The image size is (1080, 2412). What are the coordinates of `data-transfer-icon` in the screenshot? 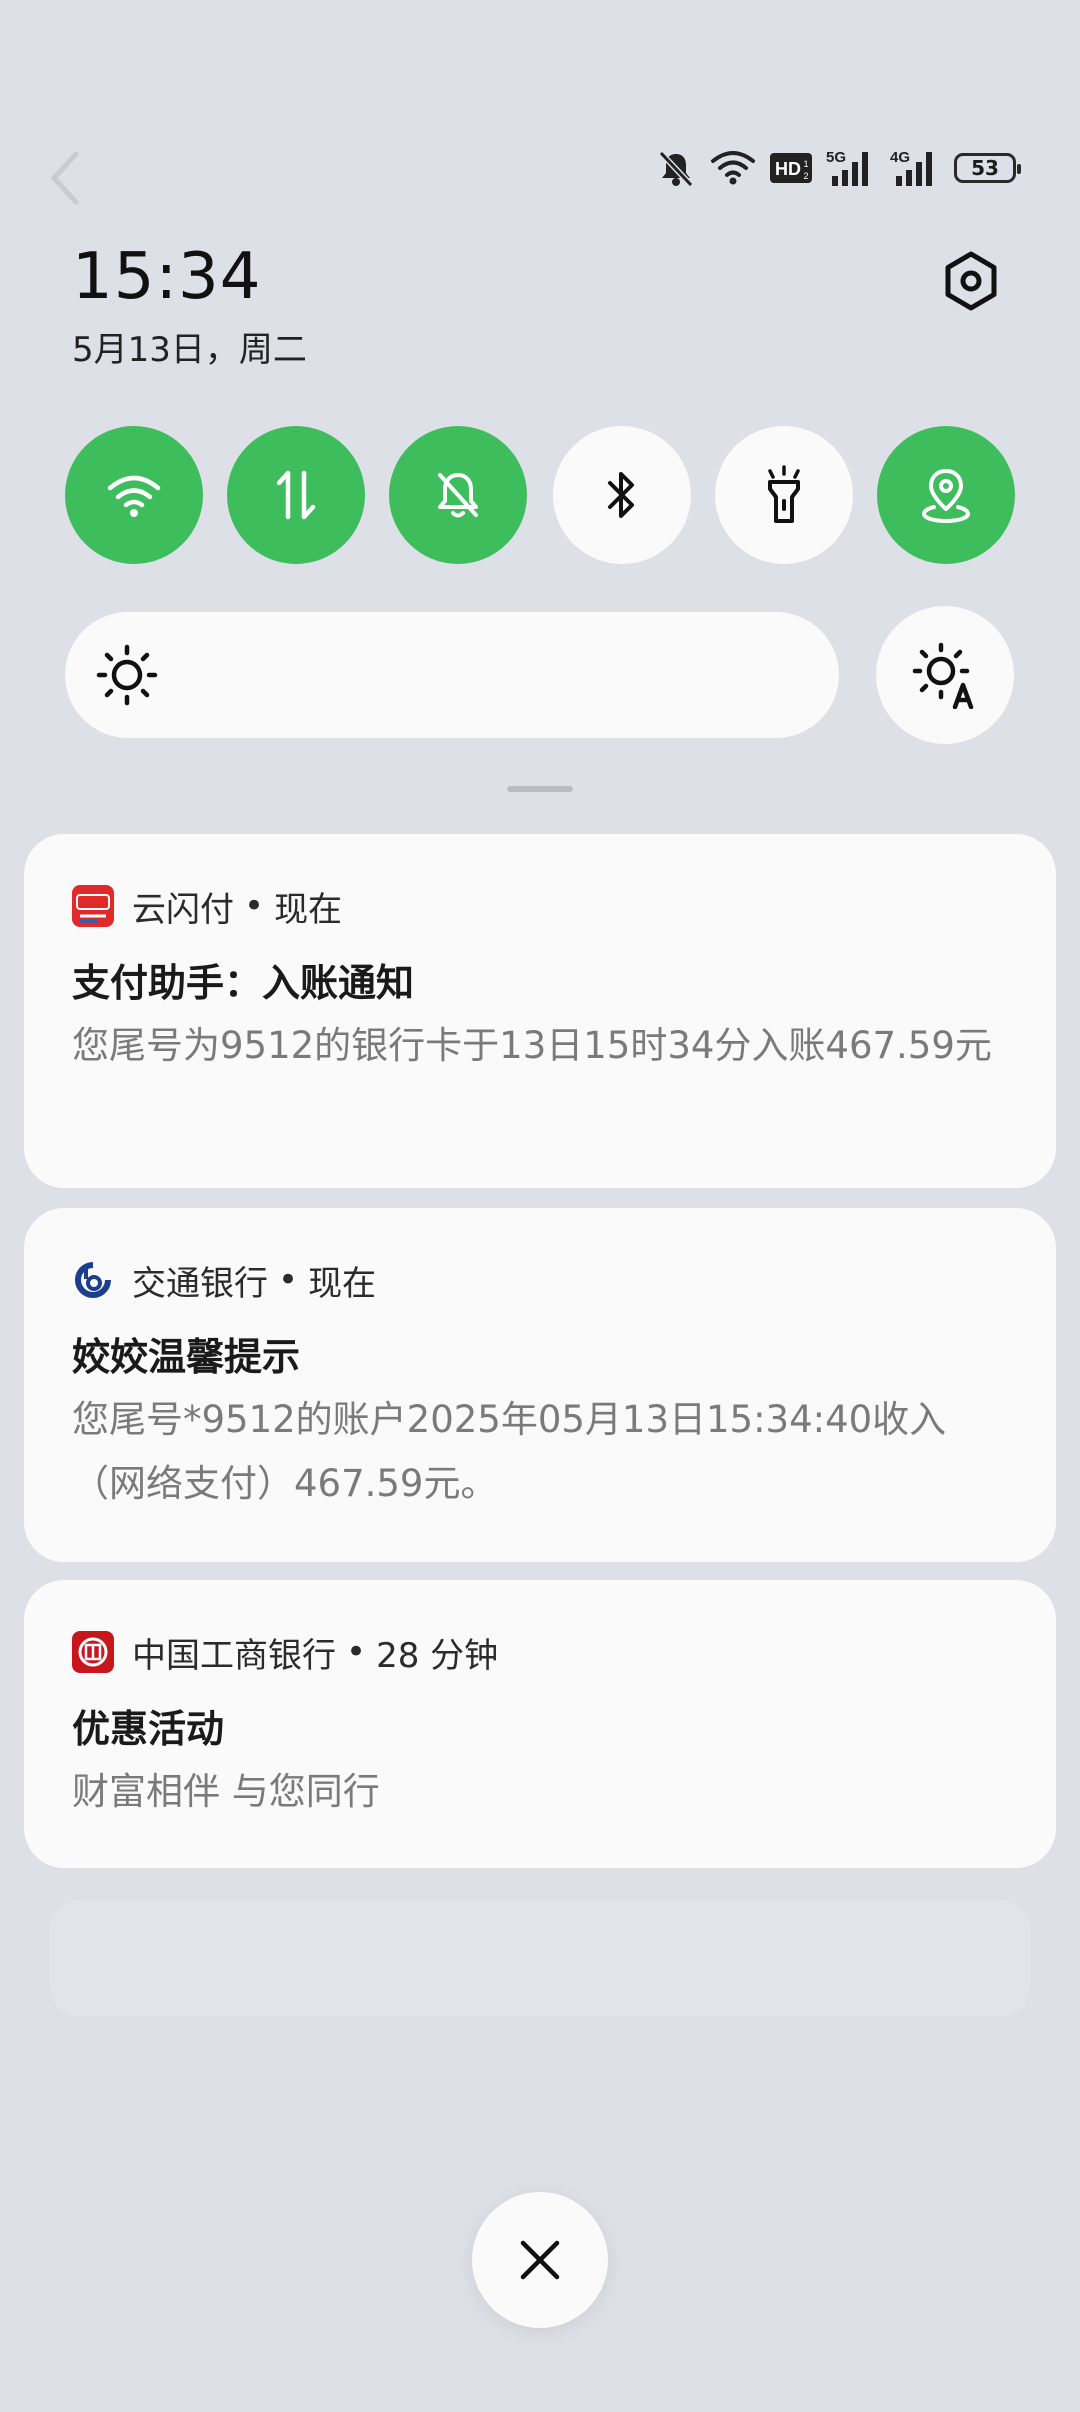 It's located at (296, 495).